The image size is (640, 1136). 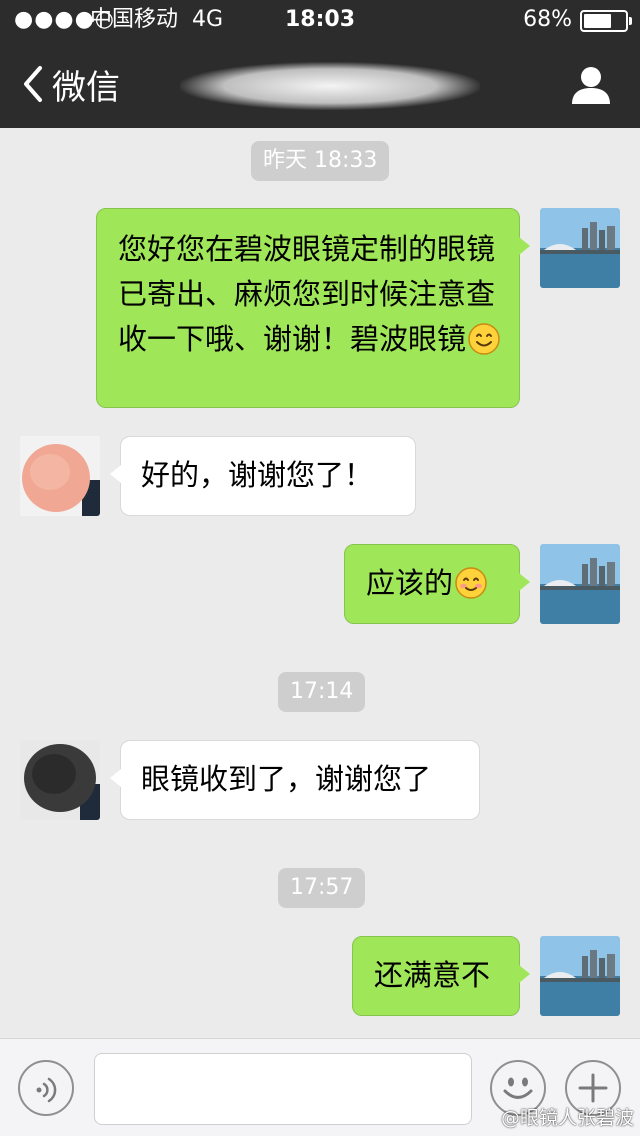 I want to click on incoming-message: 好的，谢谢您了！, so click(x=263, y=476).